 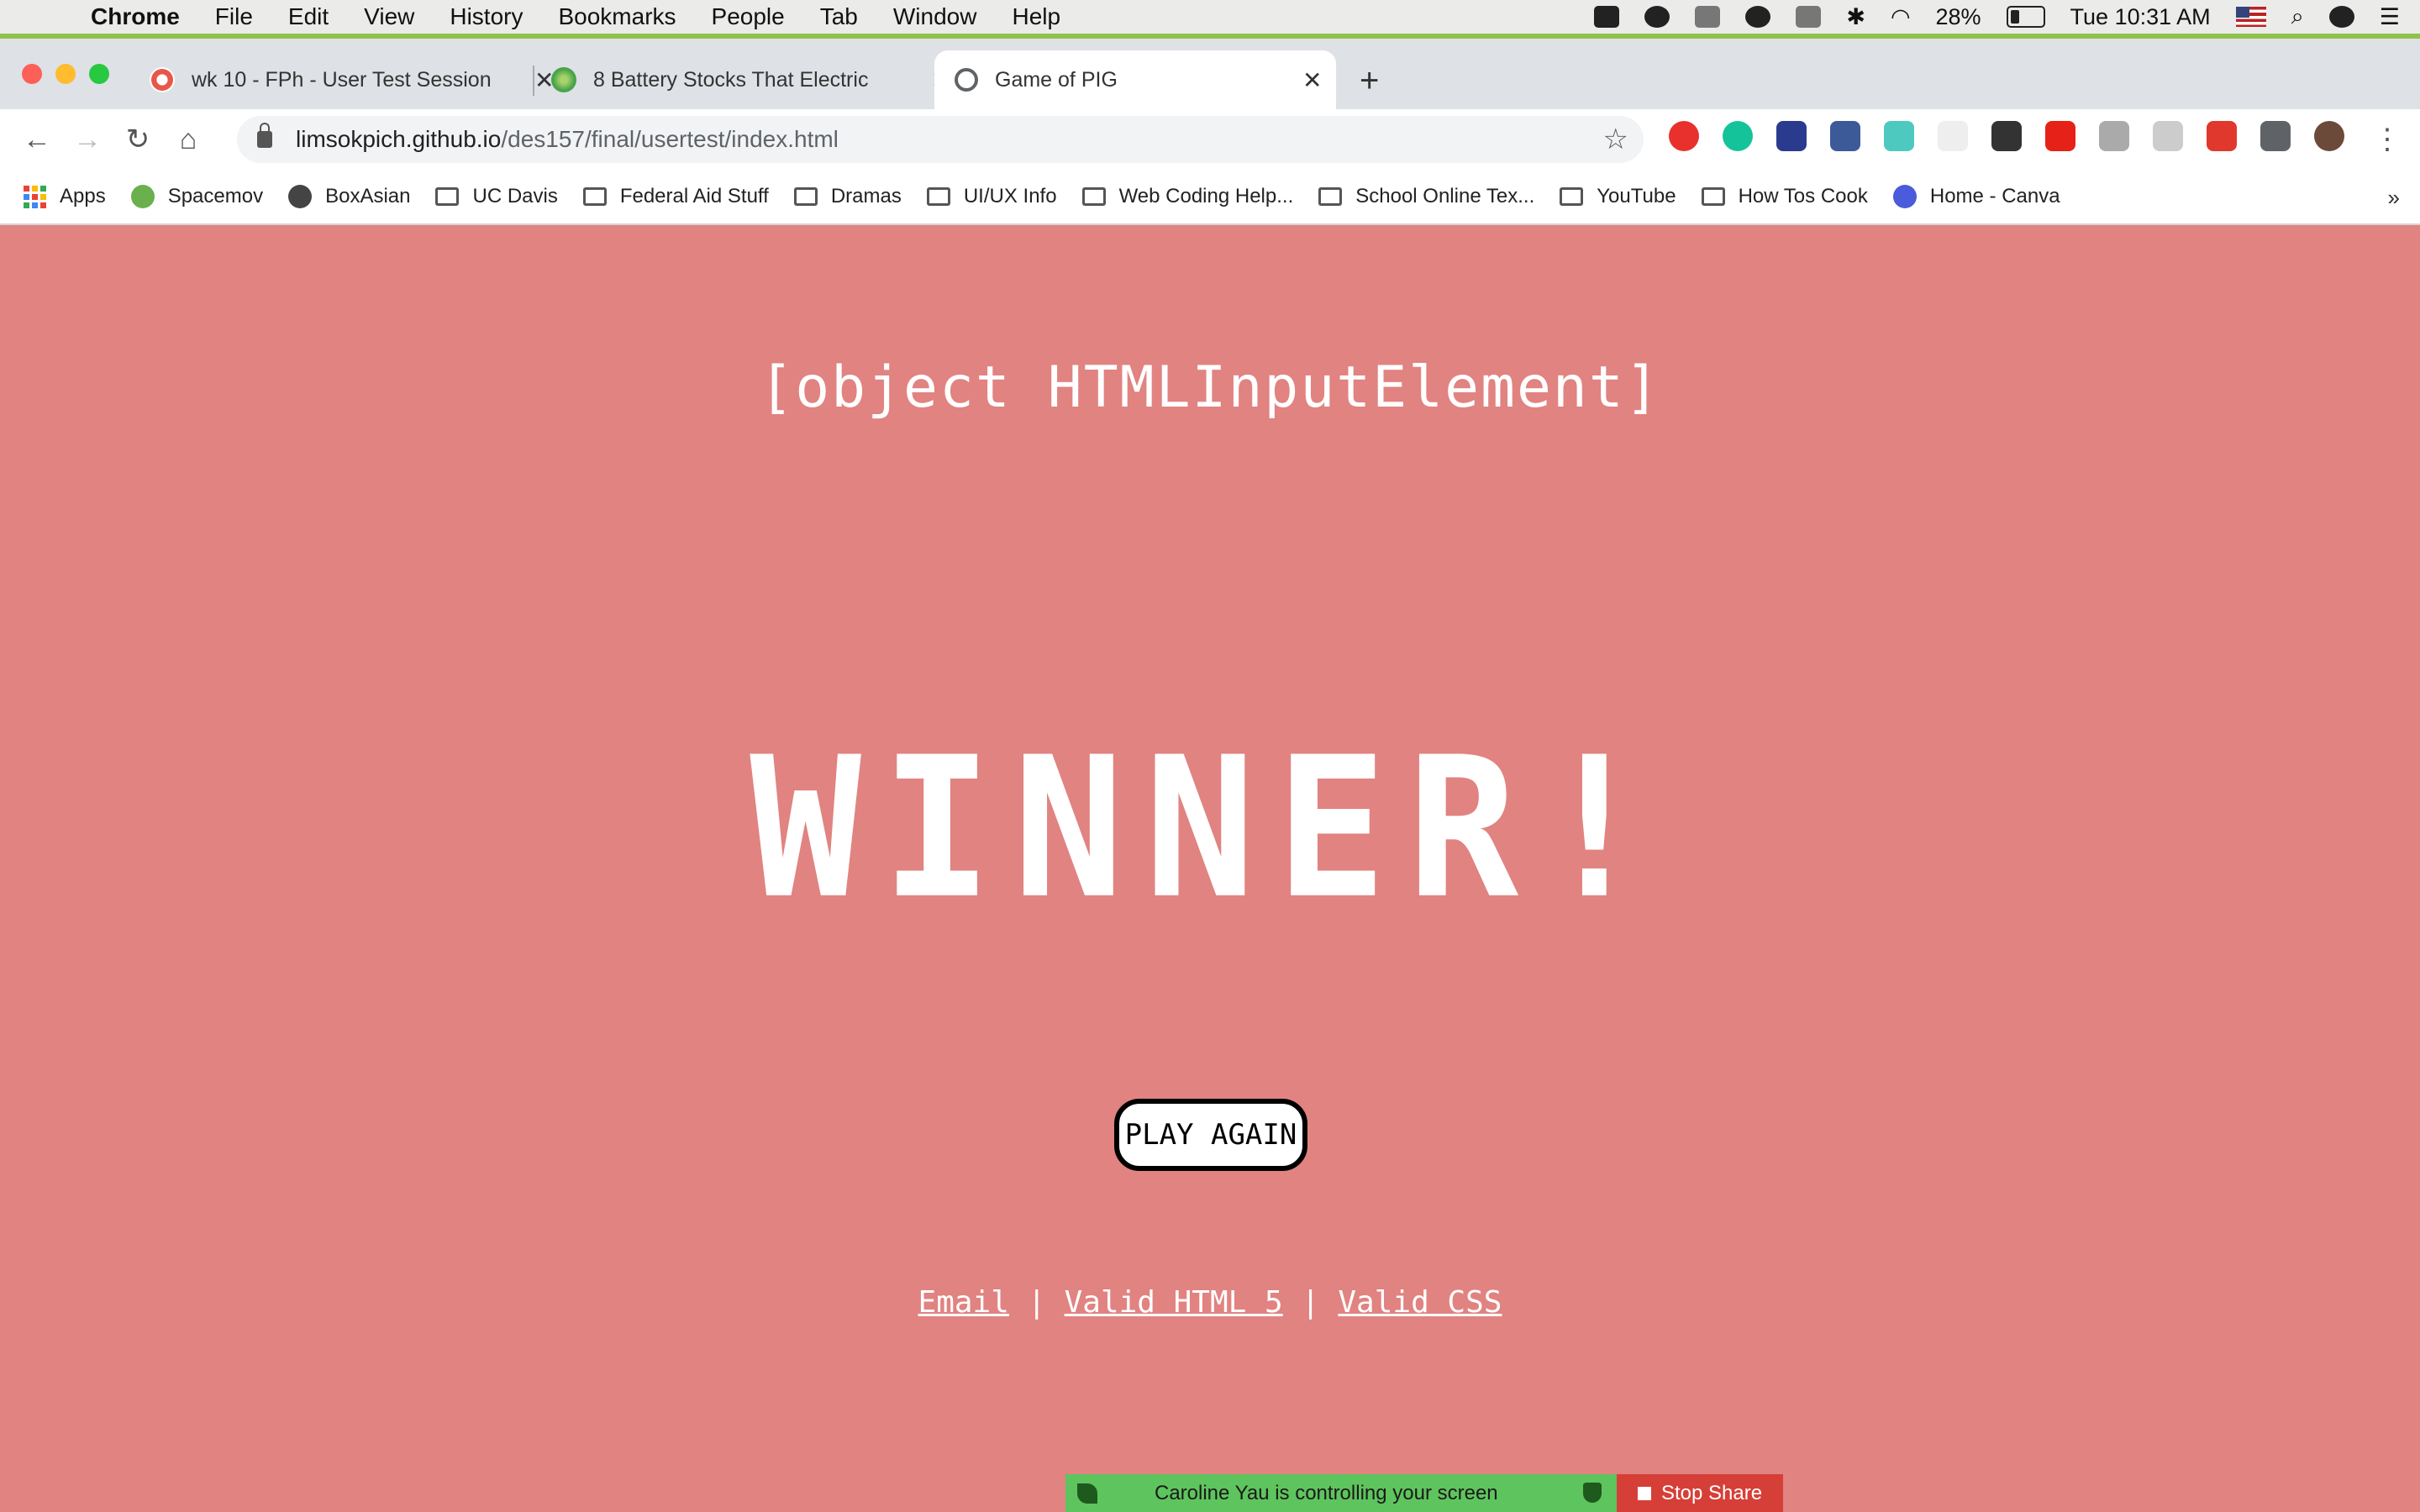 What do you see at coordinates (32, 74) in the screenshot?
I see `close-window-button` at bounding box center [32, 74].